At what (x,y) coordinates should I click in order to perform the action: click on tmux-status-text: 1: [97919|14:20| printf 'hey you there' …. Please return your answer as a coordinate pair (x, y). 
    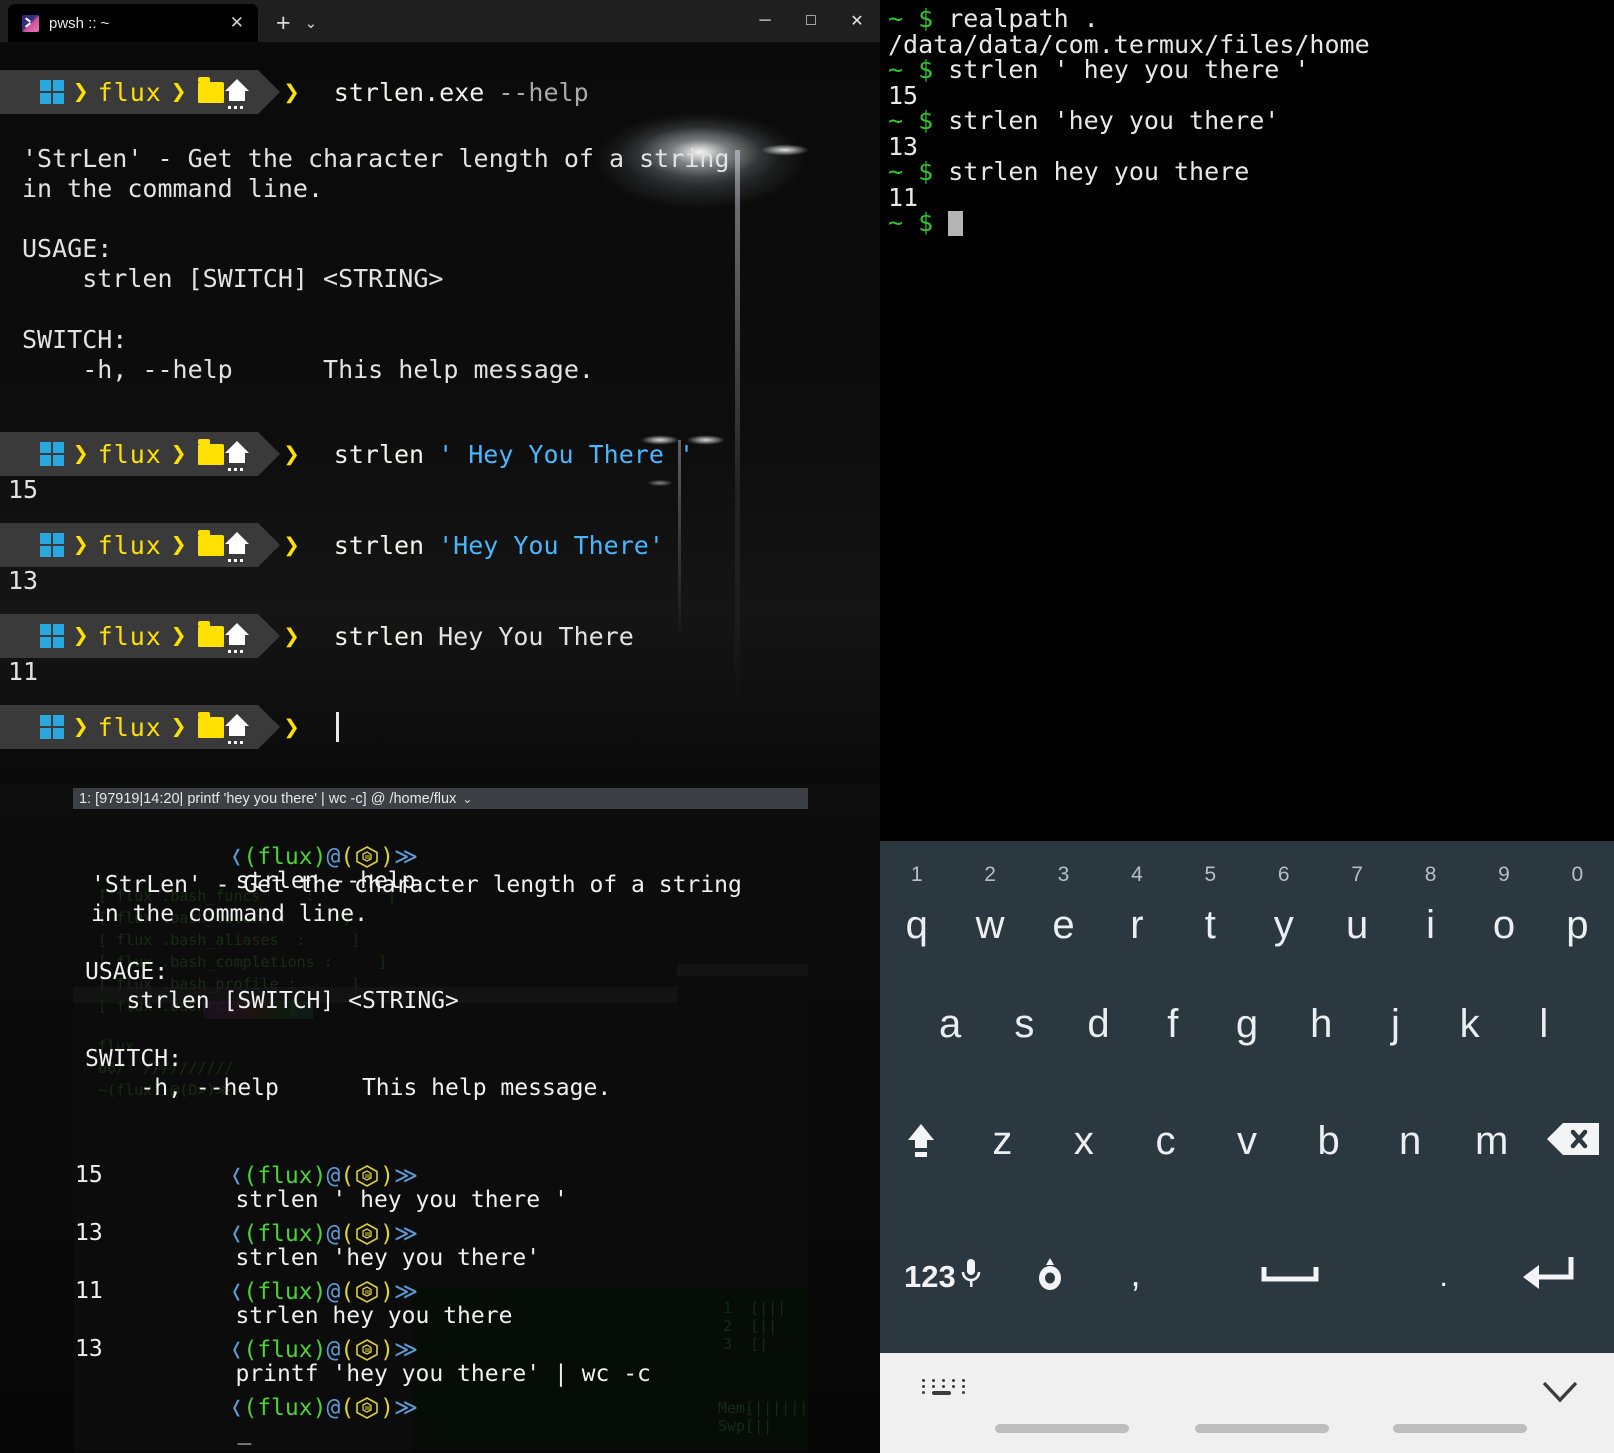
    Looking at the image, I should click on (268, 798).